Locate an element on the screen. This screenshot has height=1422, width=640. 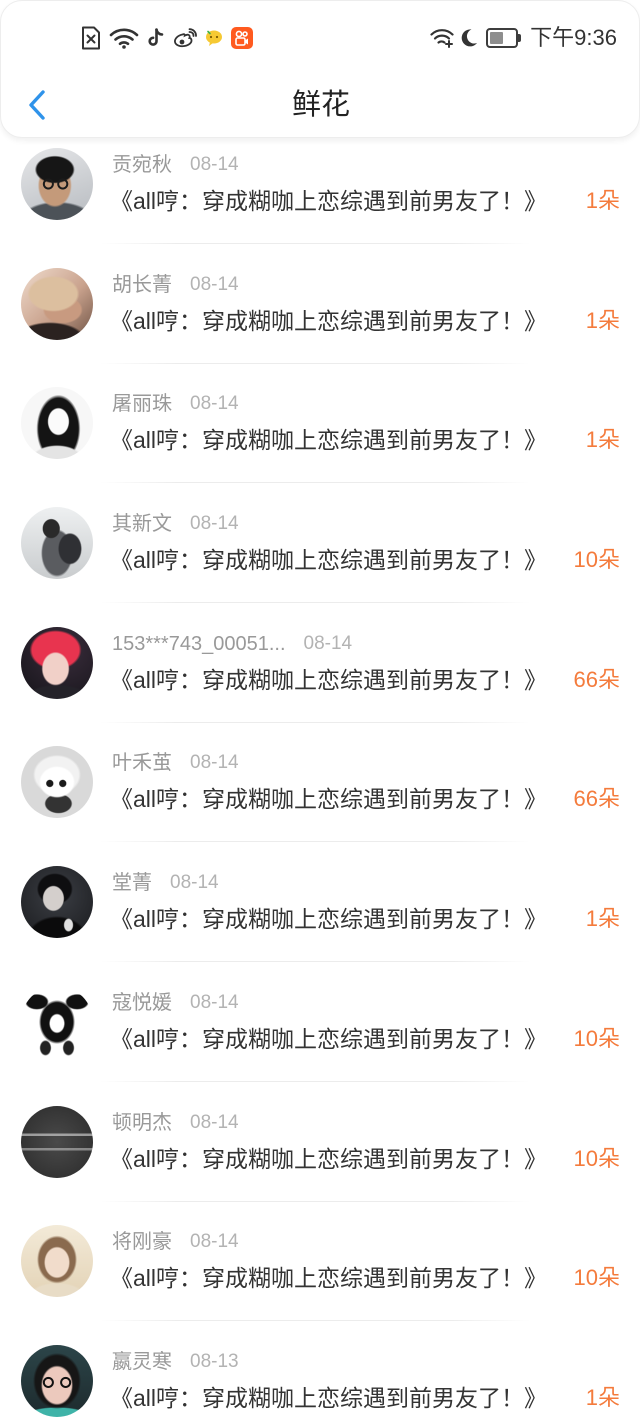
user-name: 其新文 is located at coordinates (142, 524).